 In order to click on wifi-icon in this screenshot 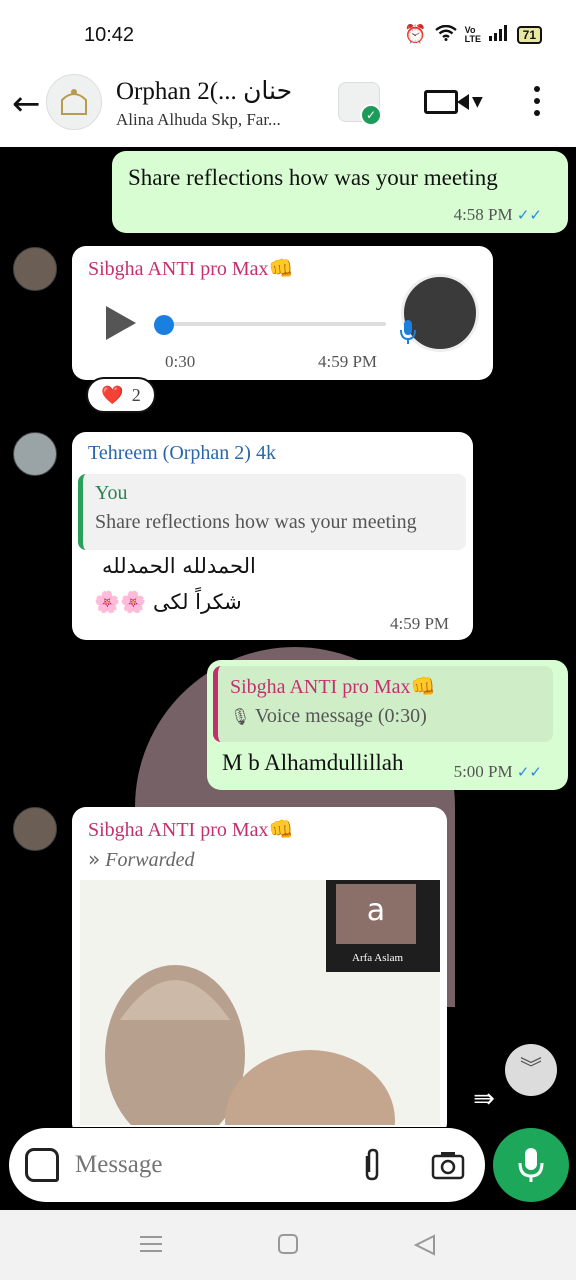, I will do `click(445, 34)`.